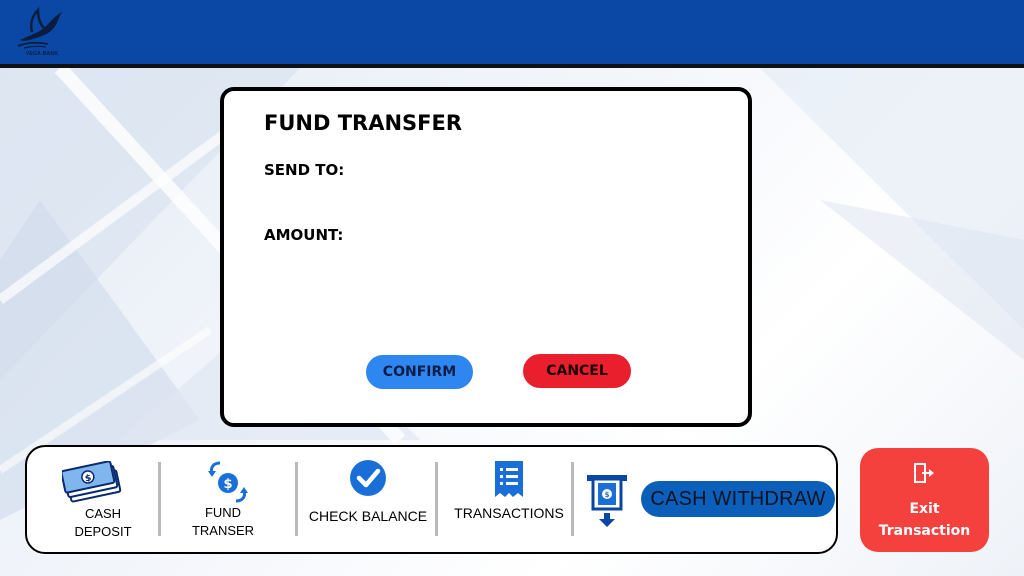 Image resolution: width=1024 pixels, height=576 pixels. Describe the element at coordinates (419, 372) in the screenshot. I see `confirm-button: CONFIRM` at that location.